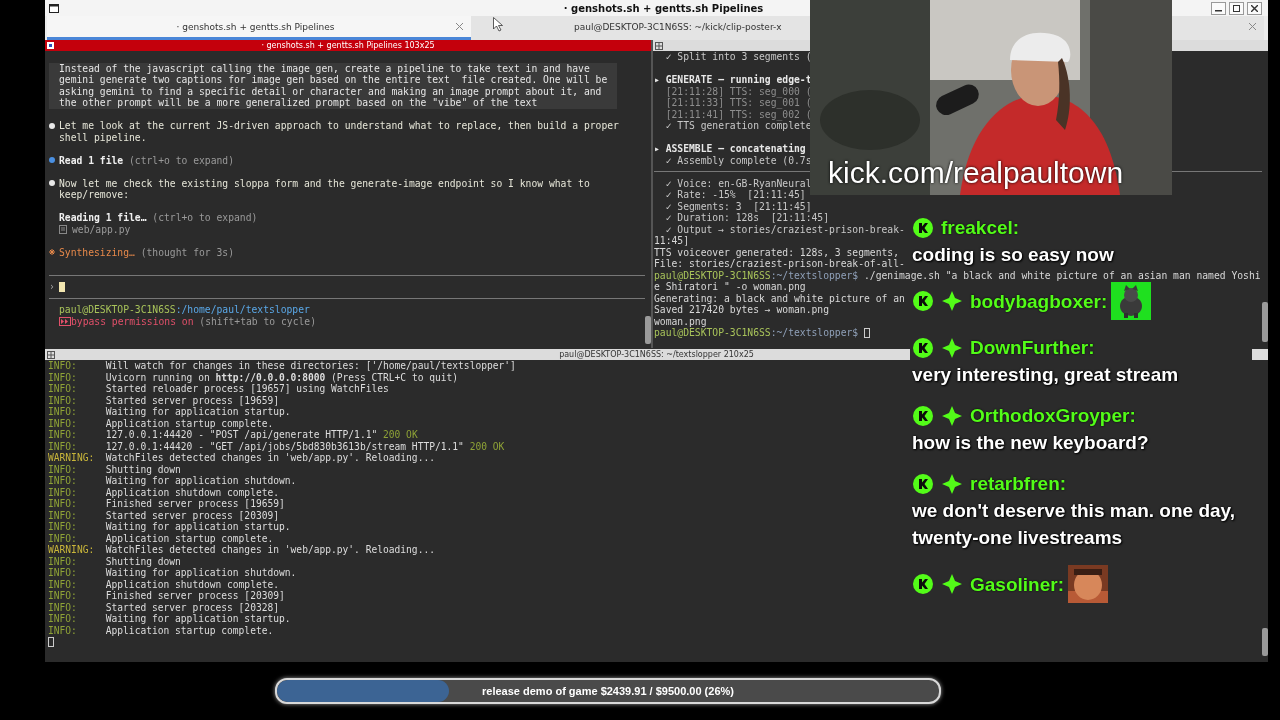 This screenshot has width=1280, height=720. I want to click on working-directory: :~/textslopper$, so click(814, 275).